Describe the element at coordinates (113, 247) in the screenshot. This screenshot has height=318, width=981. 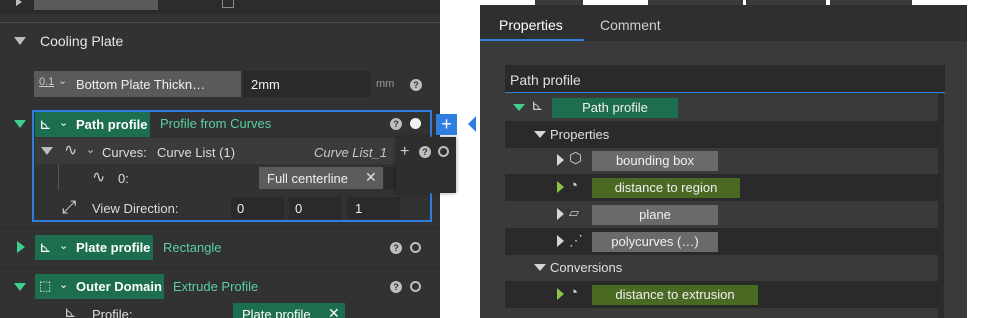
I see `plate-profile-label: Plate profile` at that location.